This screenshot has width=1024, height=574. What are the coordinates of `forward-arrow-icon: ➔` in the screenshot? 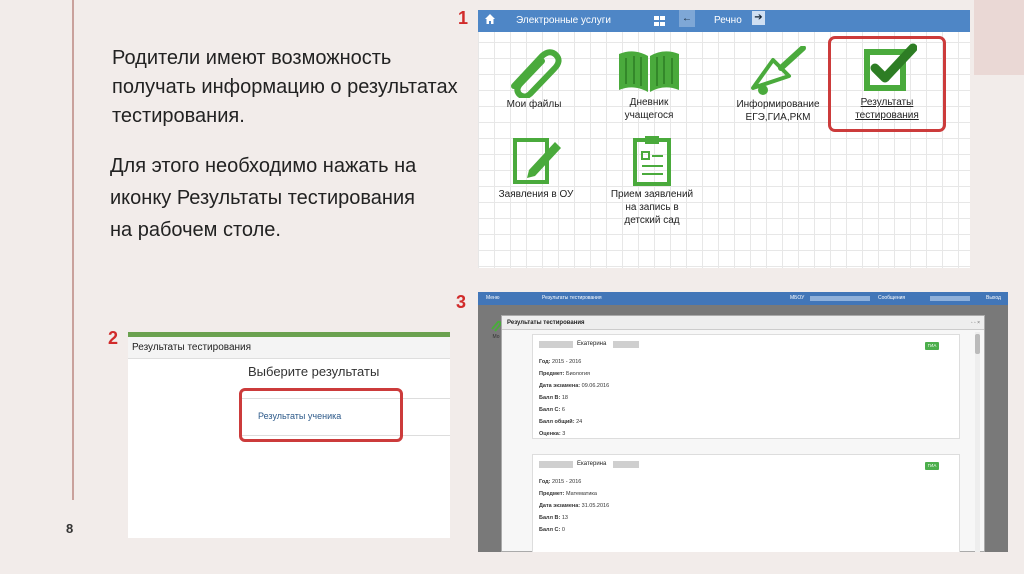 It's located at (758, 18).